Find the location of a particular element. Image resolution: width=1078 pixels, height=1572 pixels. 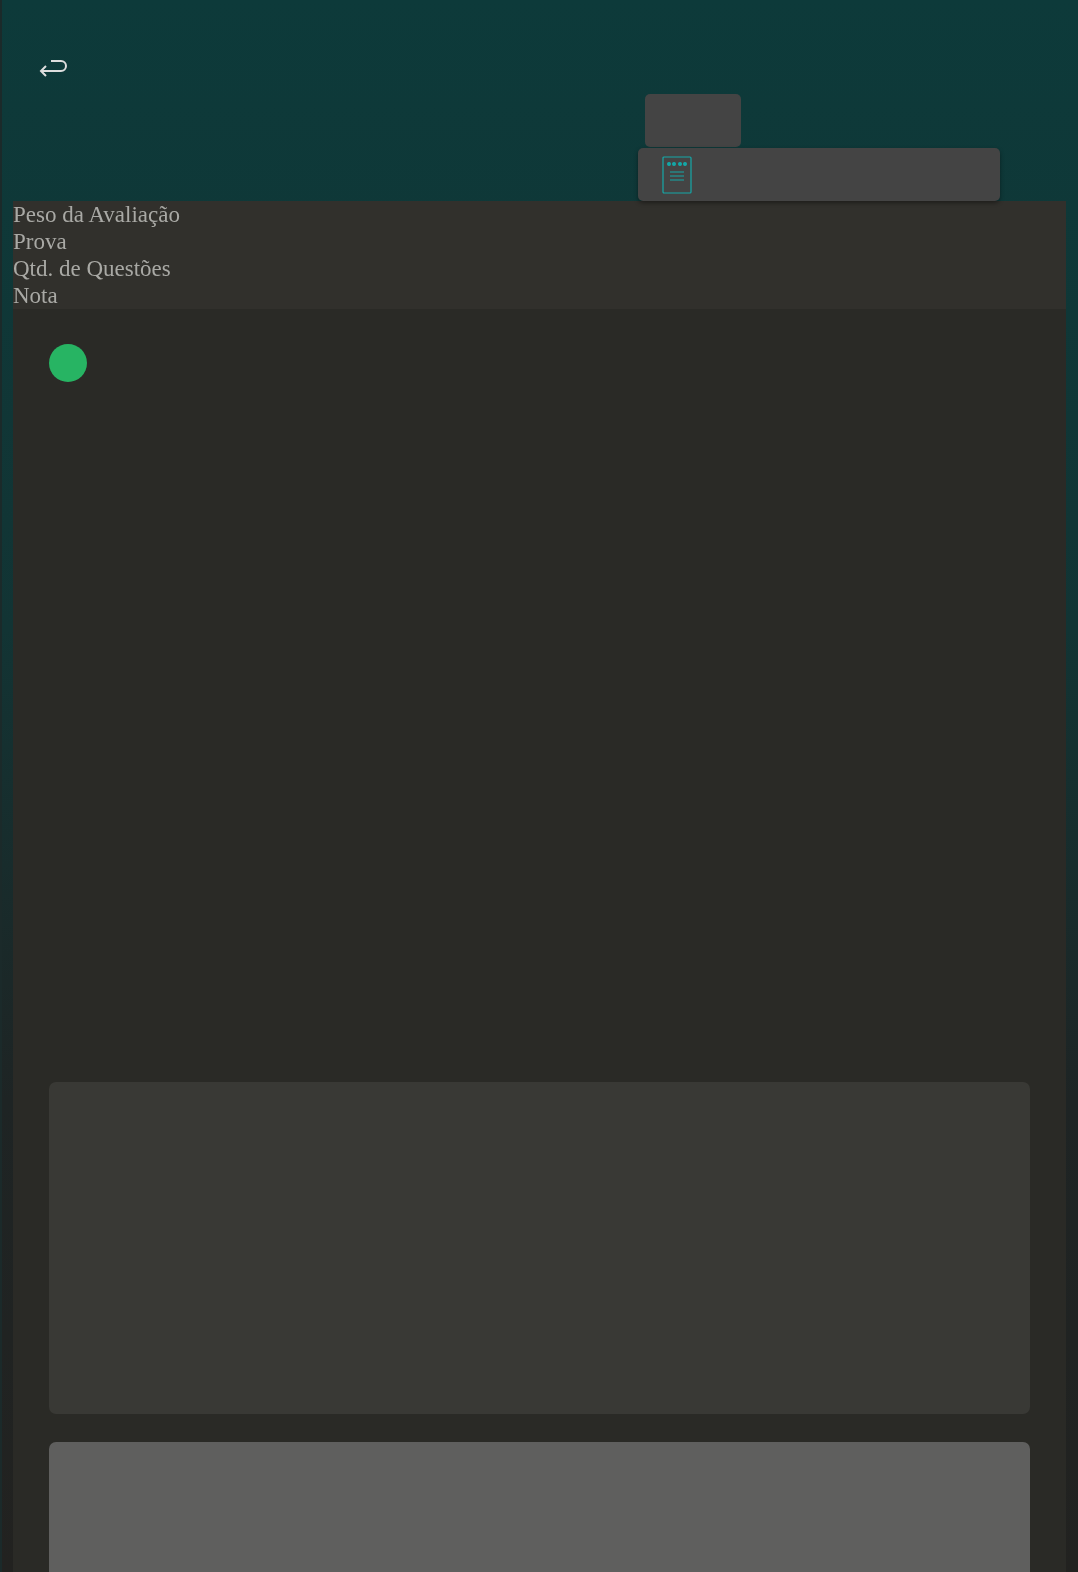

column-header: Prova is located at coordinates (40, 241).